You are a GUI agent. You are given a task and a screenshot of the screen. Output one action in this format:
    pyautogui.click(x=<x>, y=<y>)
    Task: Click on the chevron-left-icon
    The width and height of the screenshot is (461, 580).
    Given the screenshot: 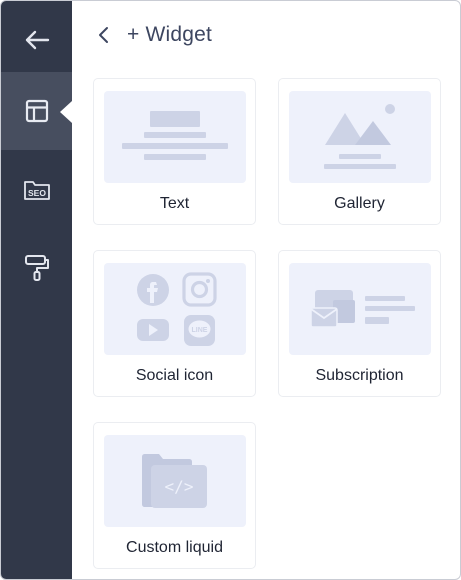 What is the action you would take?
    pyautogui.click(x=103, y=35)
    